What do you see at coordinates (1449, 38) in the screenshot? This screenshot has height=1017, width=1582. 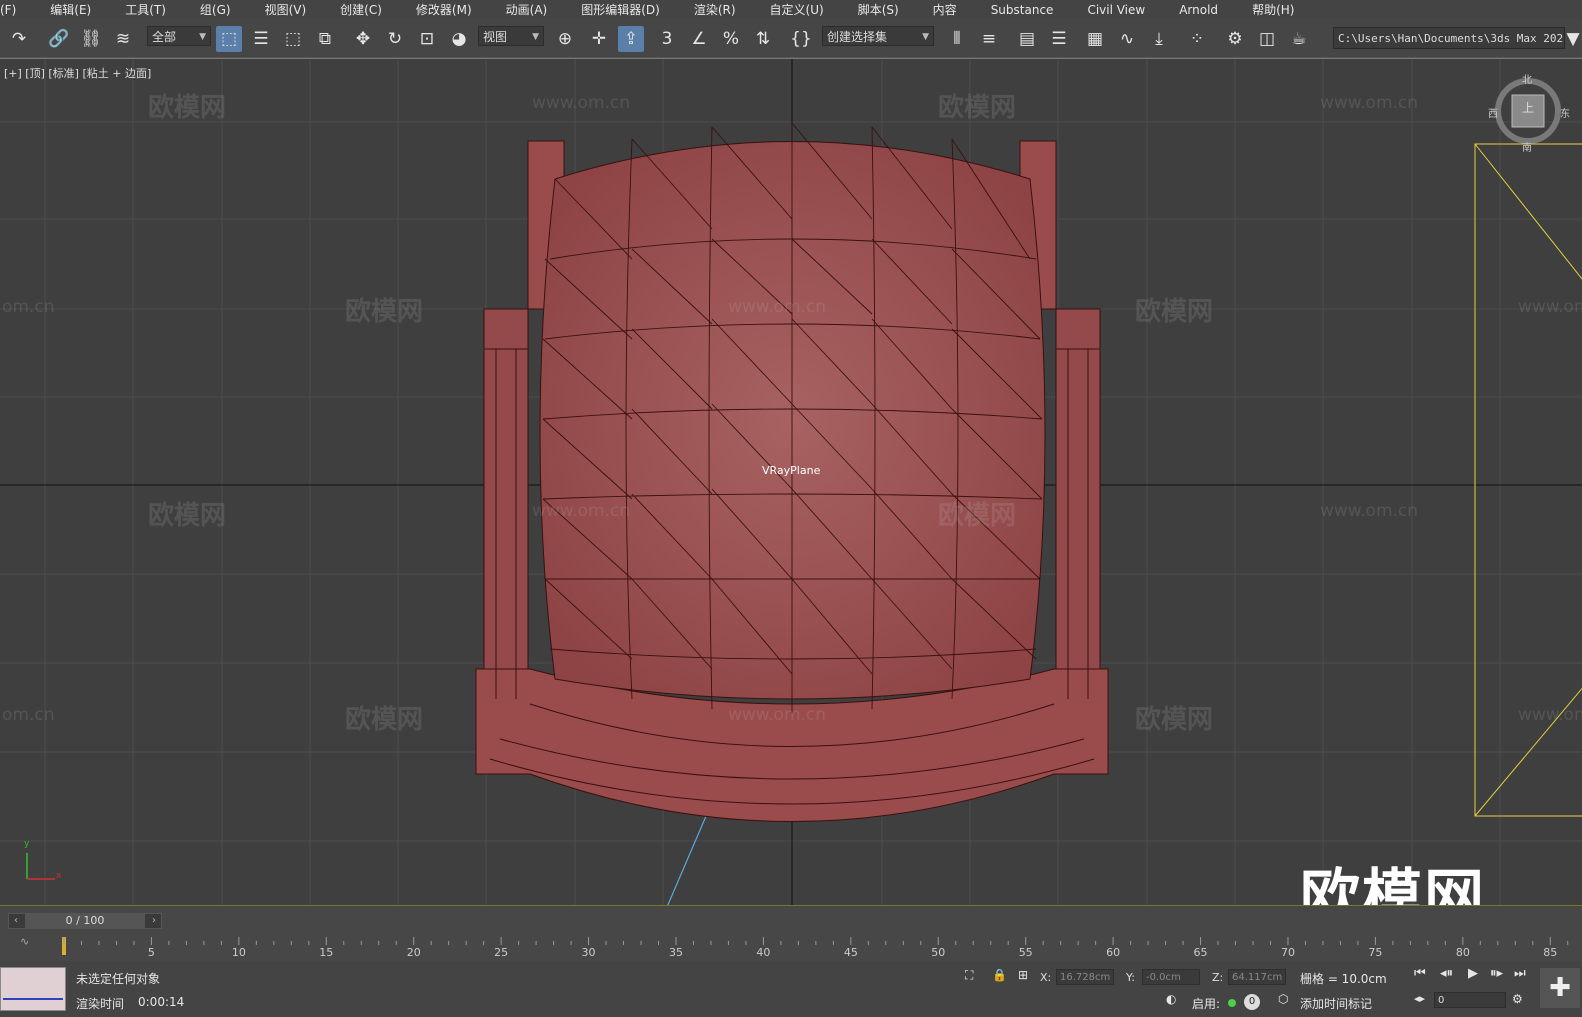 I see `project-path-dropdown: C:\Users\Han\Documents\3ds Max 2022` at bounding box center [1449, 38].